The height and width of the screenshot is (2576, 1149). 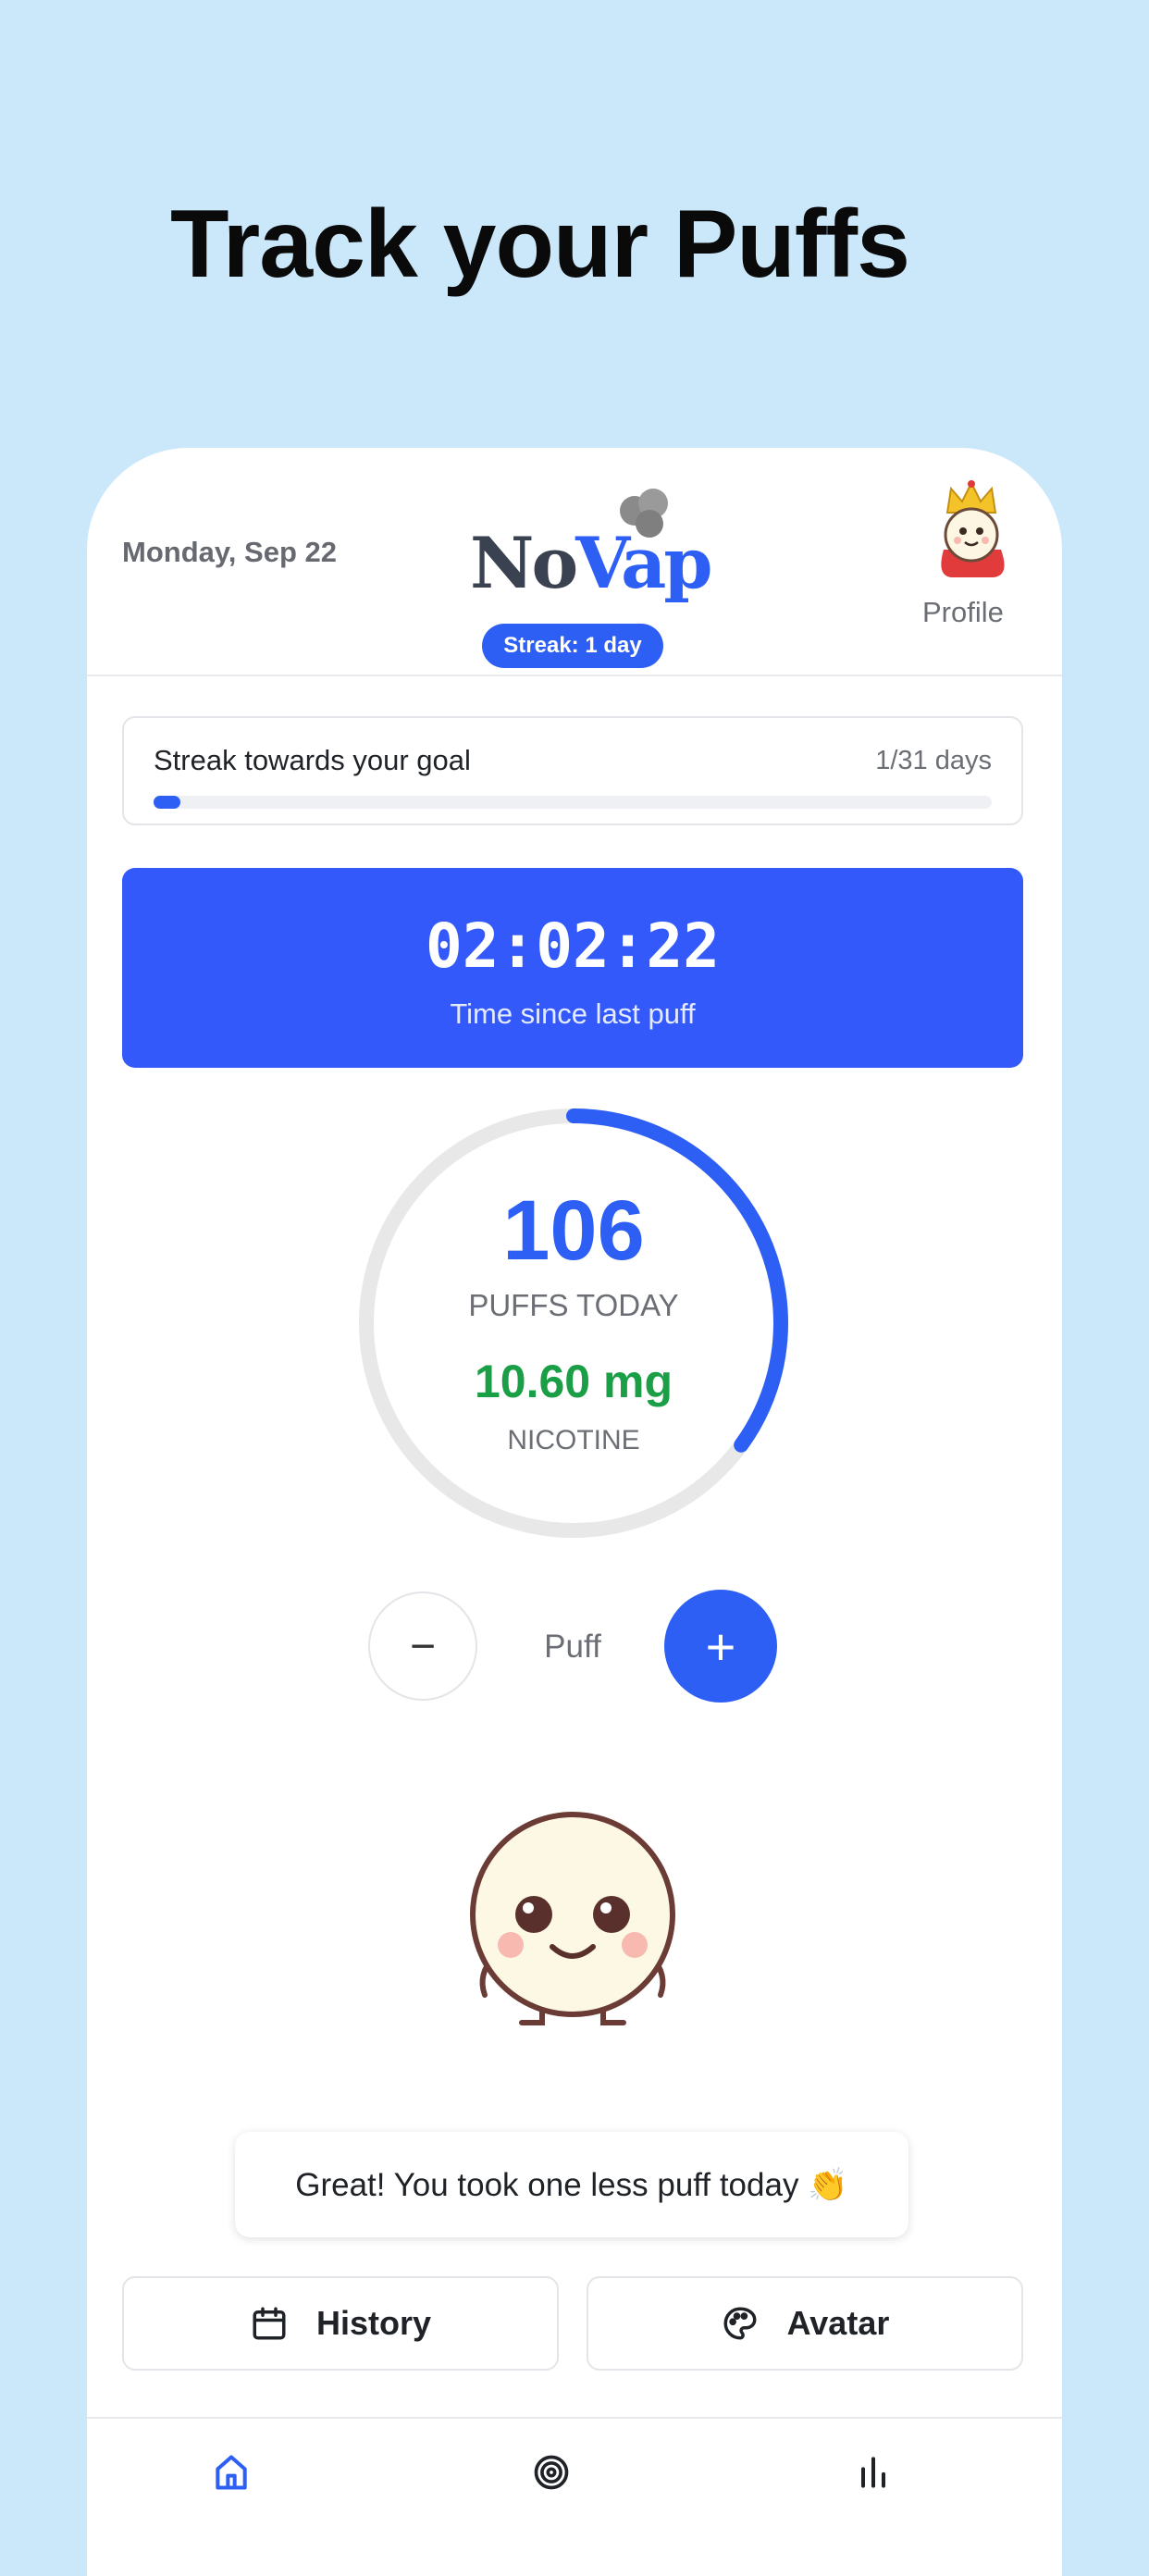 I want to click on nicotine-value: 10.60 mg, so click(x=573, y=1382).